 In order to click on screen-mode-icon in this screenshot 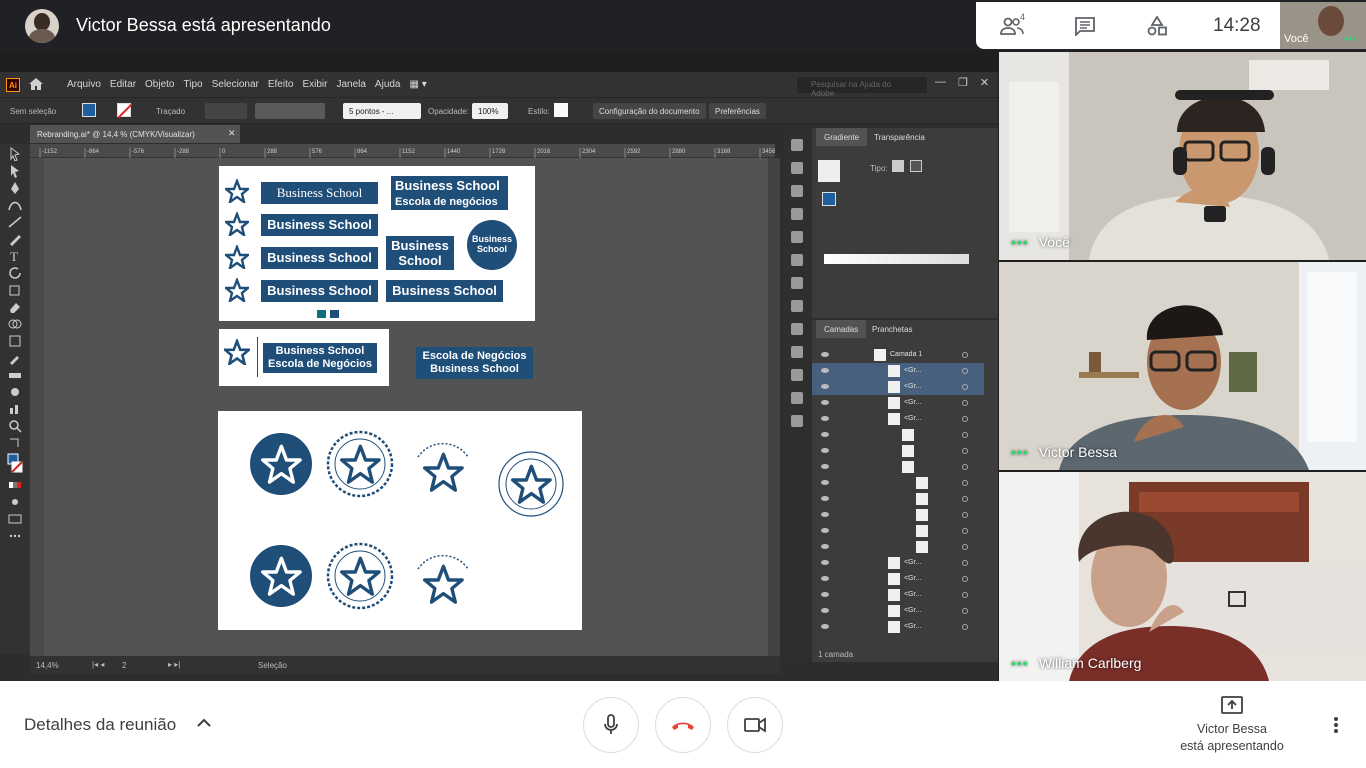, I will do `click(15, 519)`.